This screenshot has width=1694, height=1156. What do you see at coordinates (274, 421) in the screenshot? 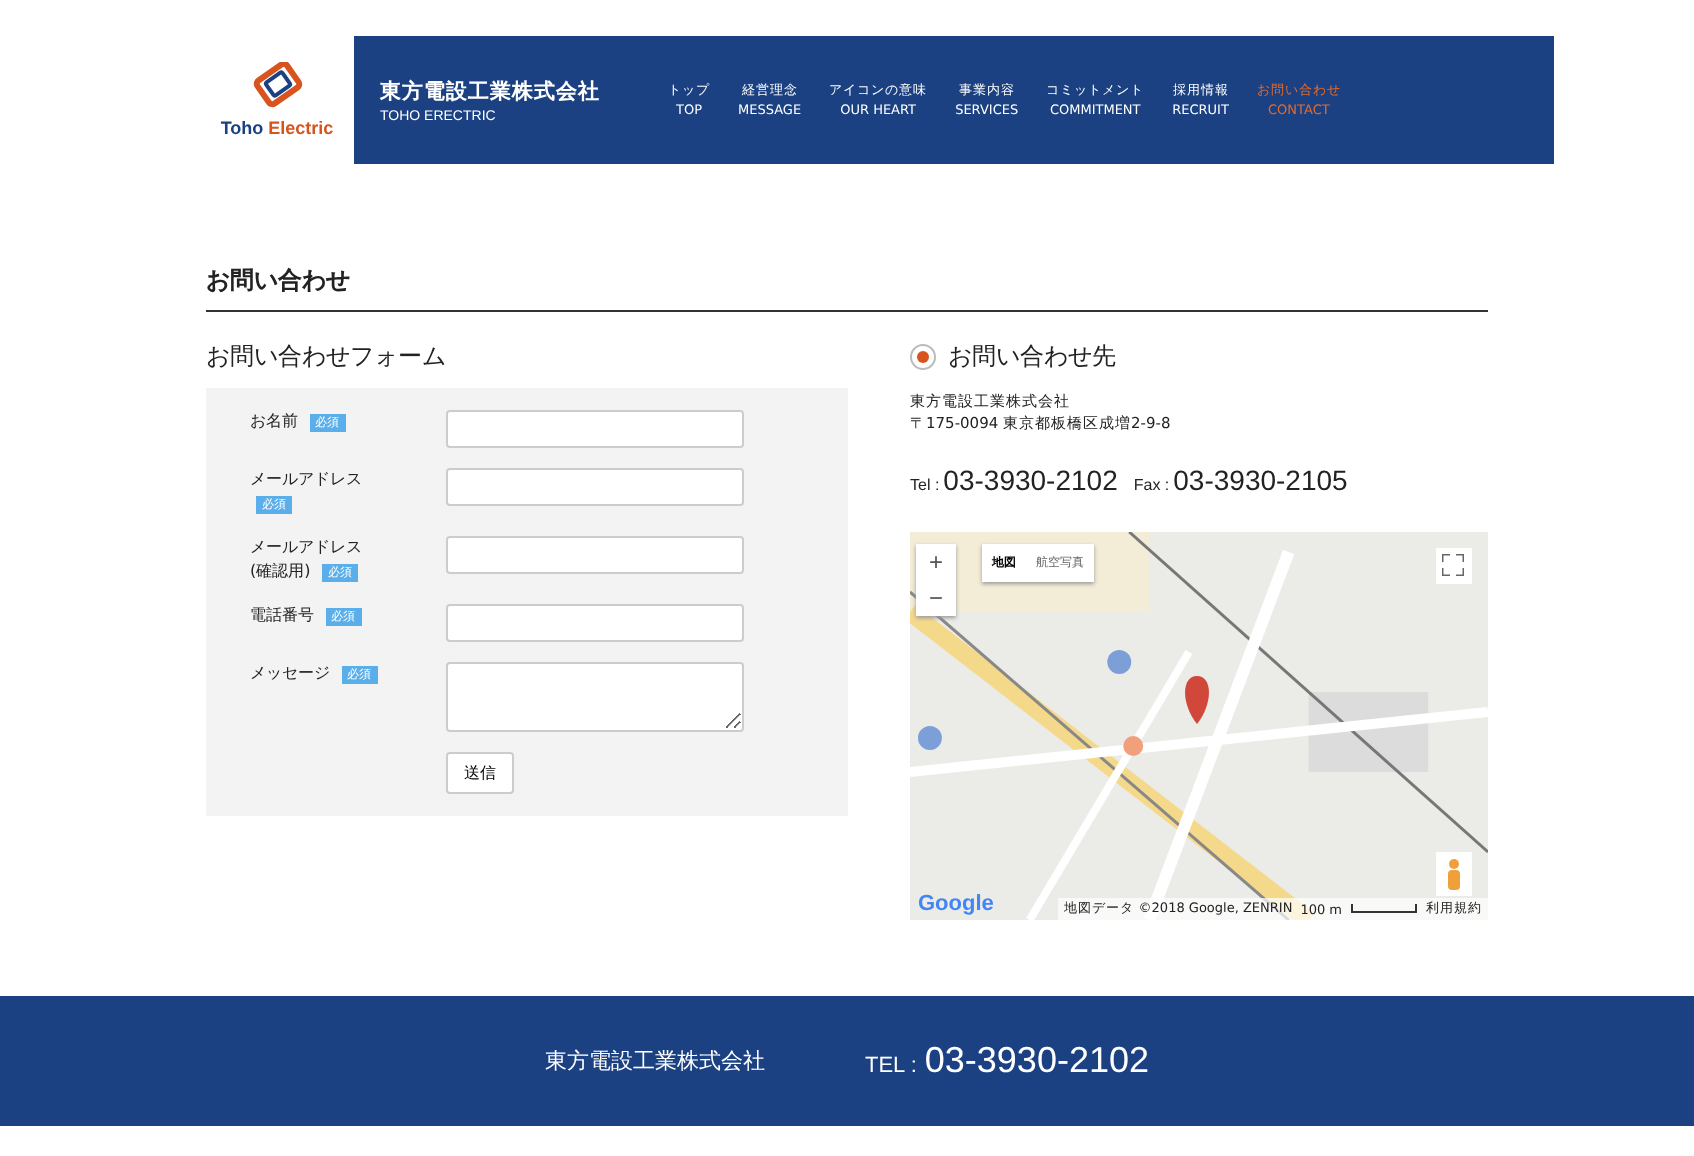
I see `field-label: お名前` at bounding box center [274, 421].